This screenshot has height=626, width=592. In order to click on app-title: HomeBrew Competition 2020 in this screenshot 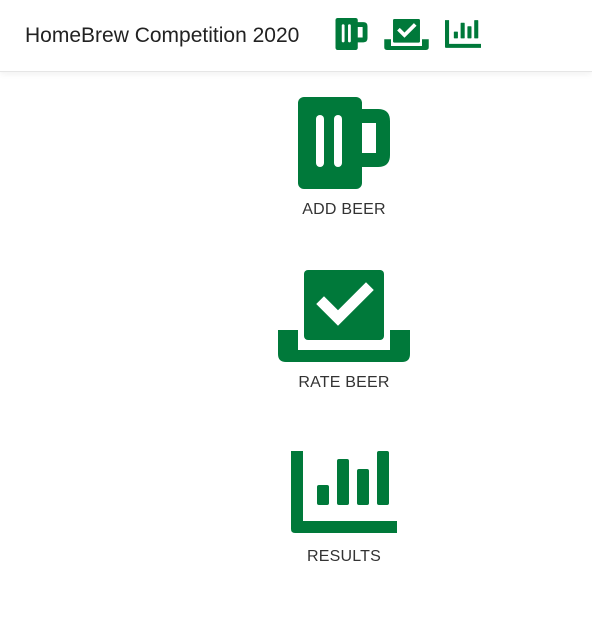, I will do `click(162, 36)`.